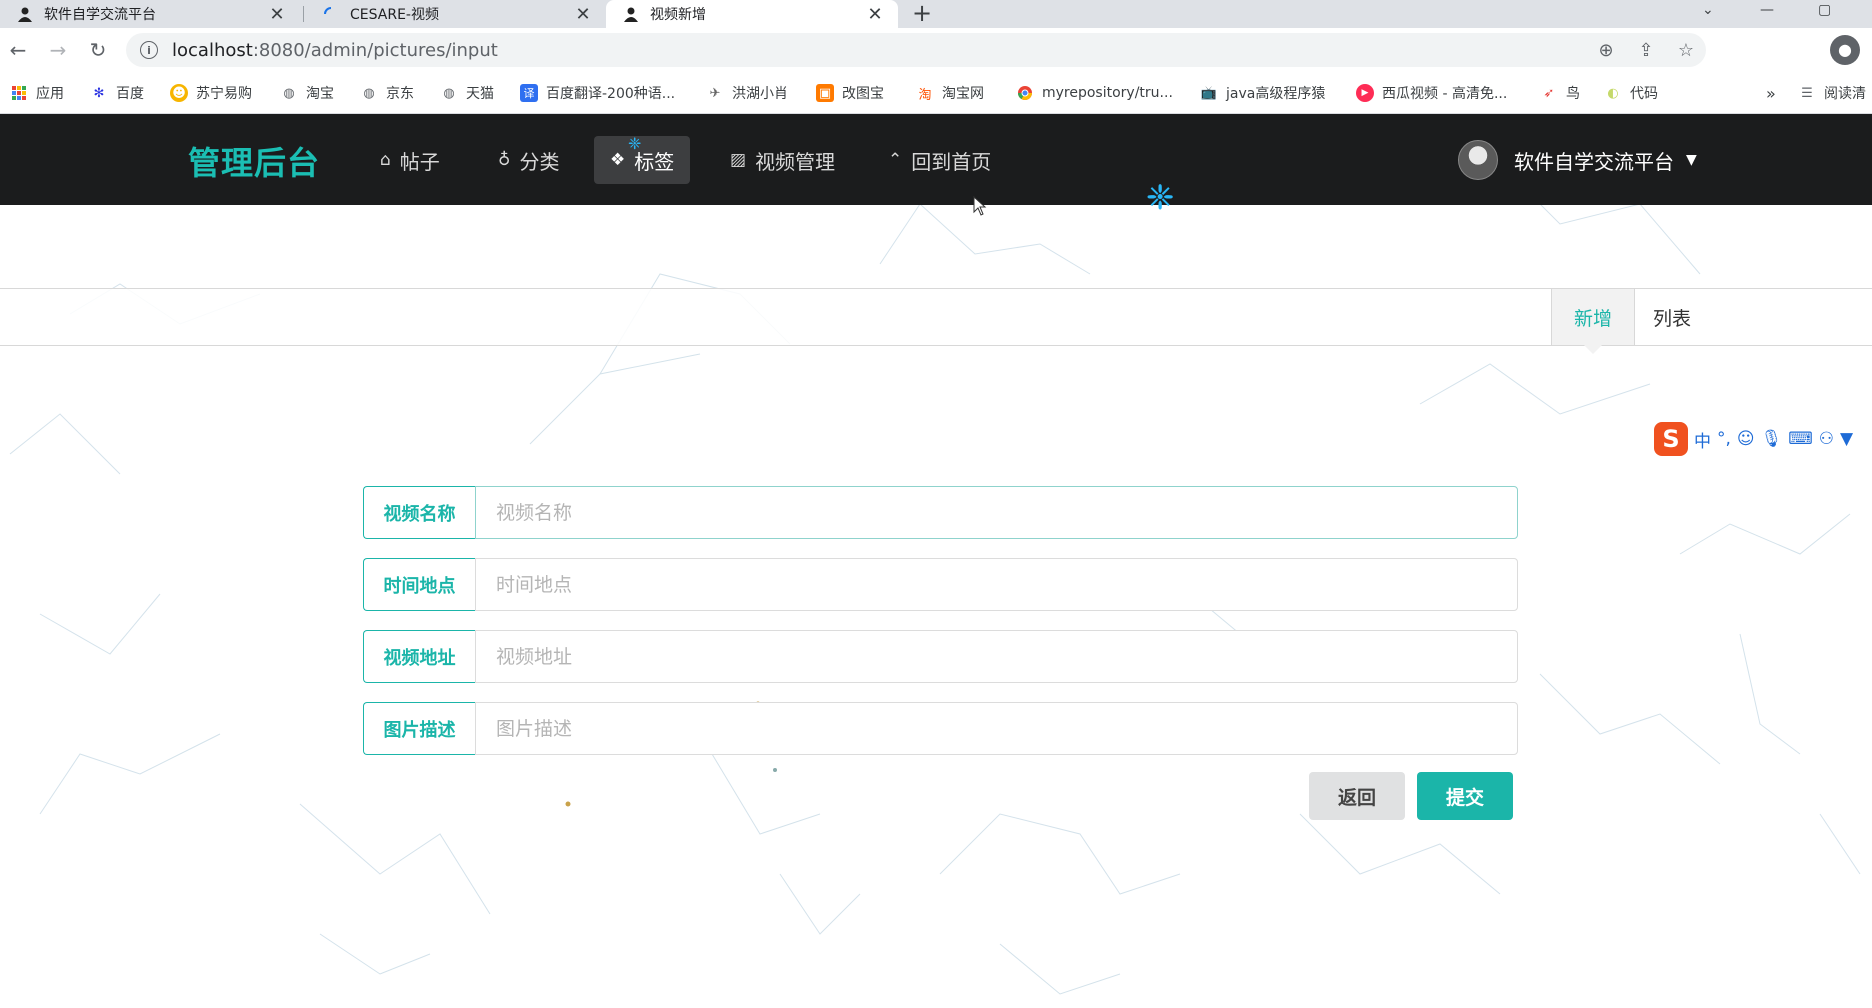  I want to click on zoom-icon: ⊕, so click(1606, 50).